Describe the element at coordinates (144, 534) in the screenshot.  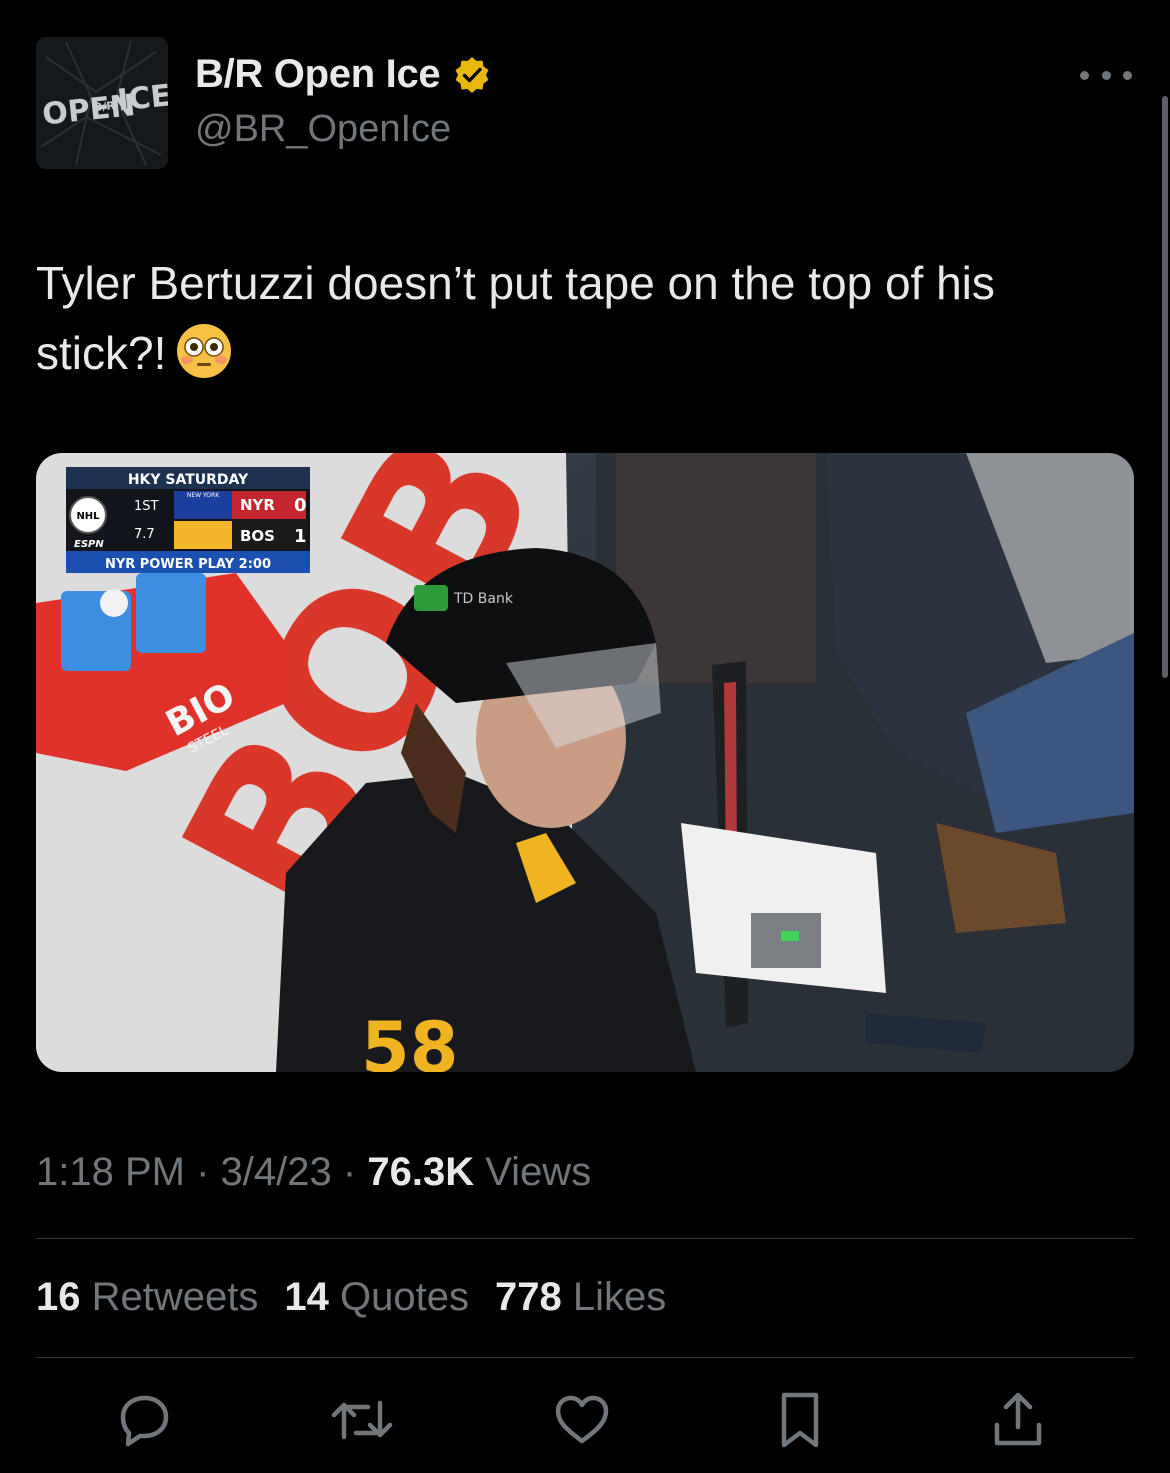
I see `scorebug-clock: 7.7` at that location.